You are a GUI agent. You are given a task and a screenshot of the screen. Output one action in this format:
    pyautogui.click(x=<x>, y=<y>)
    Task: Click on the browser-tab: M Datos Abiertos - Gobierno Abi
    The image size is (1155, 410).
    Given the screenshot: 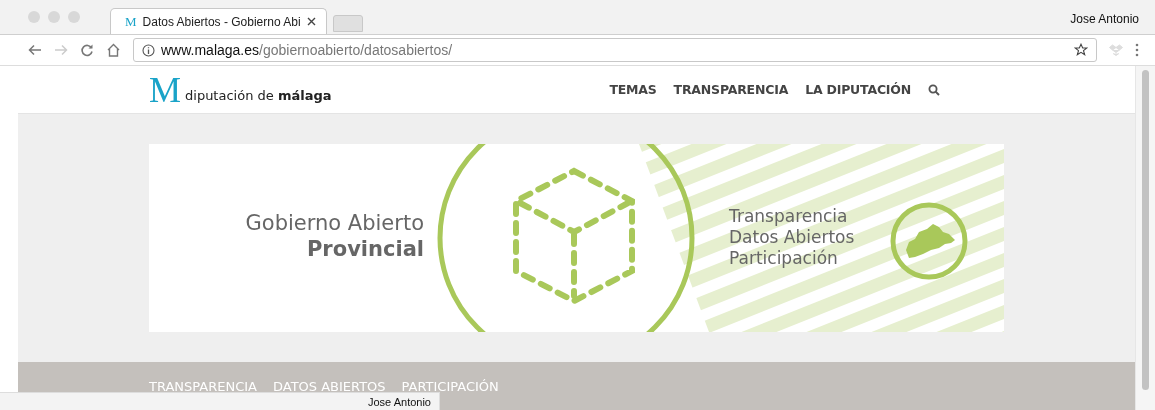 What is the action you would take?
    pyautogui.click(x=218, y=21)
    